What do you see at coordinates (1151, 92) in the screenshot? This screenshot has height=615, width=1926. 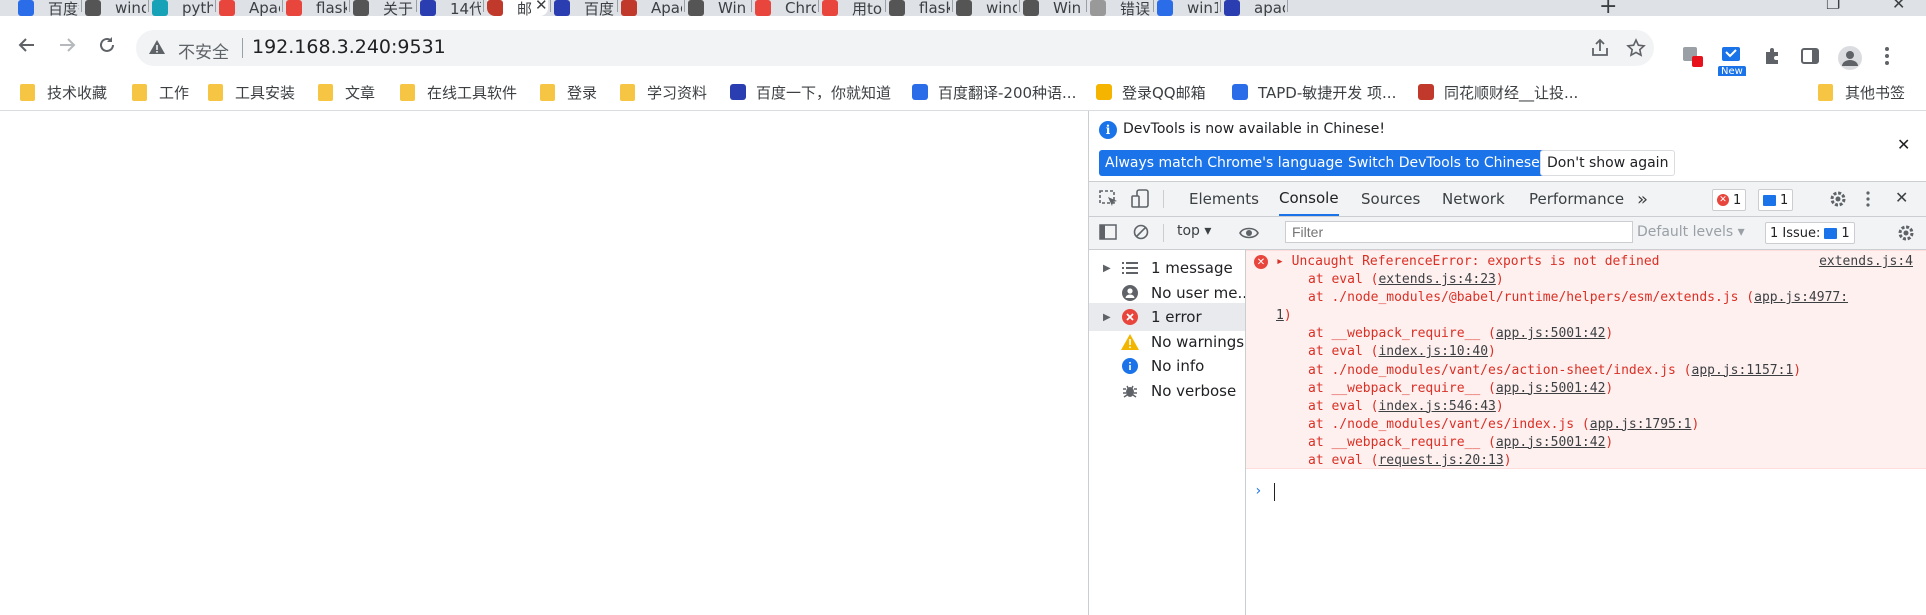 I see `bookmark-item: 登录QQ邮箱` at bounding box center [1151, 92].